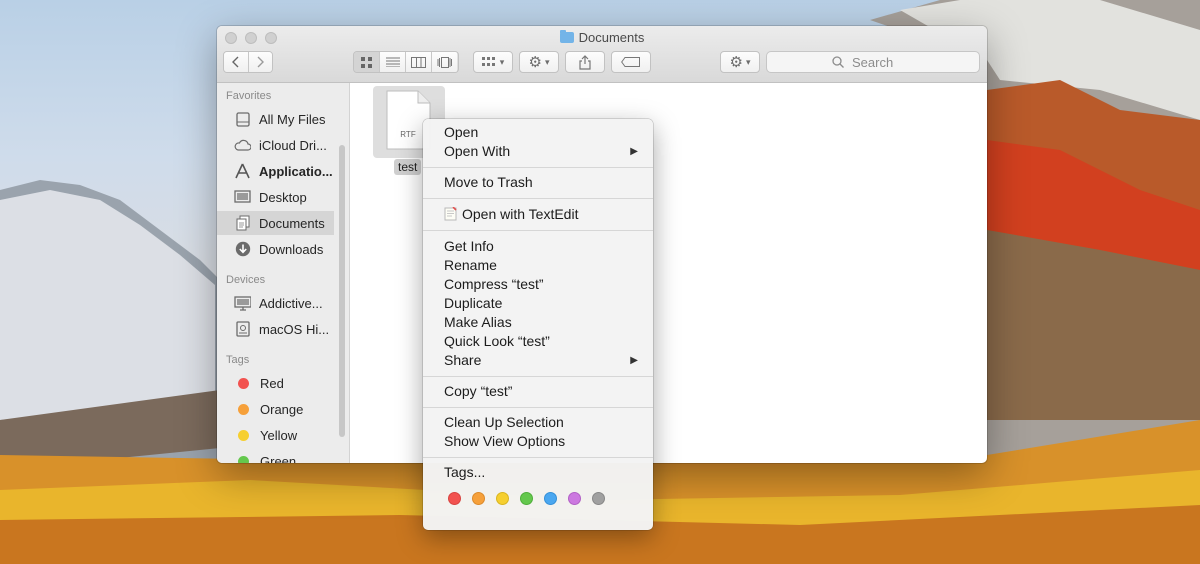 This screenshot has width=1200, height=564. Describe the element at coordinates (611, 37) in the screenshot. I see `window-title-text: Documents` at that location.